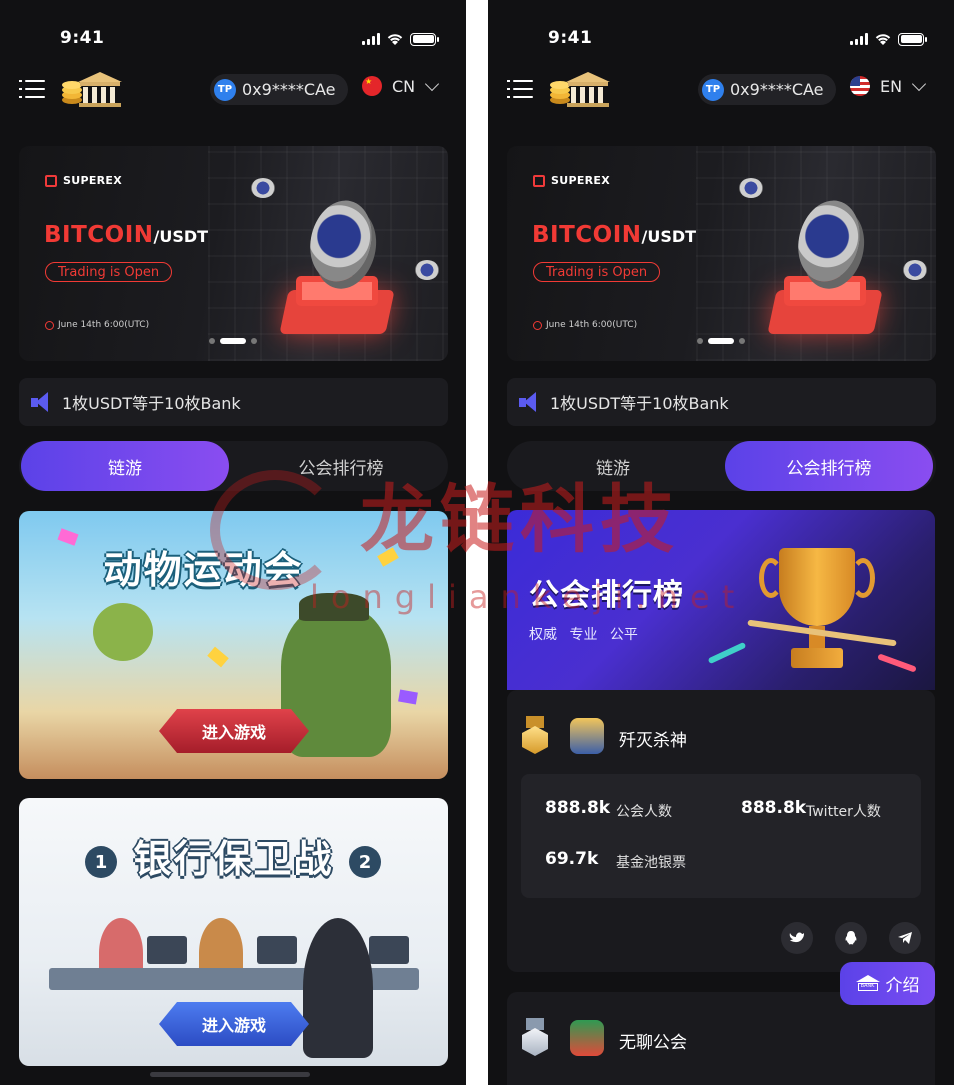  What do you see at coordinates (721, 600) in the screenshot?
I see `guild-ranking-banner: 公会排行榜 权威 专业 公平` at bounding box center [721, 600].